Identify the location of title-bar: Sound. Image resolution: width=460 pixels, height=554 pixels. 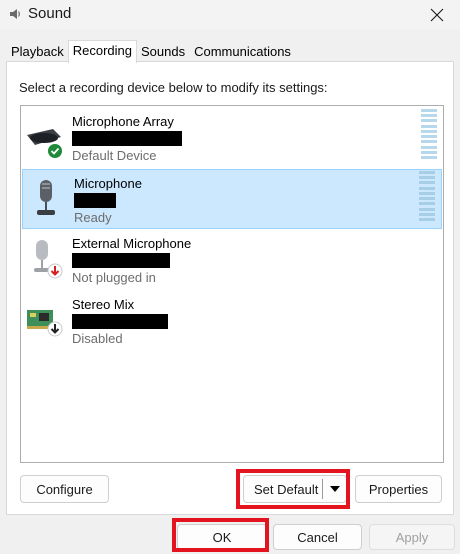
(230, 15).